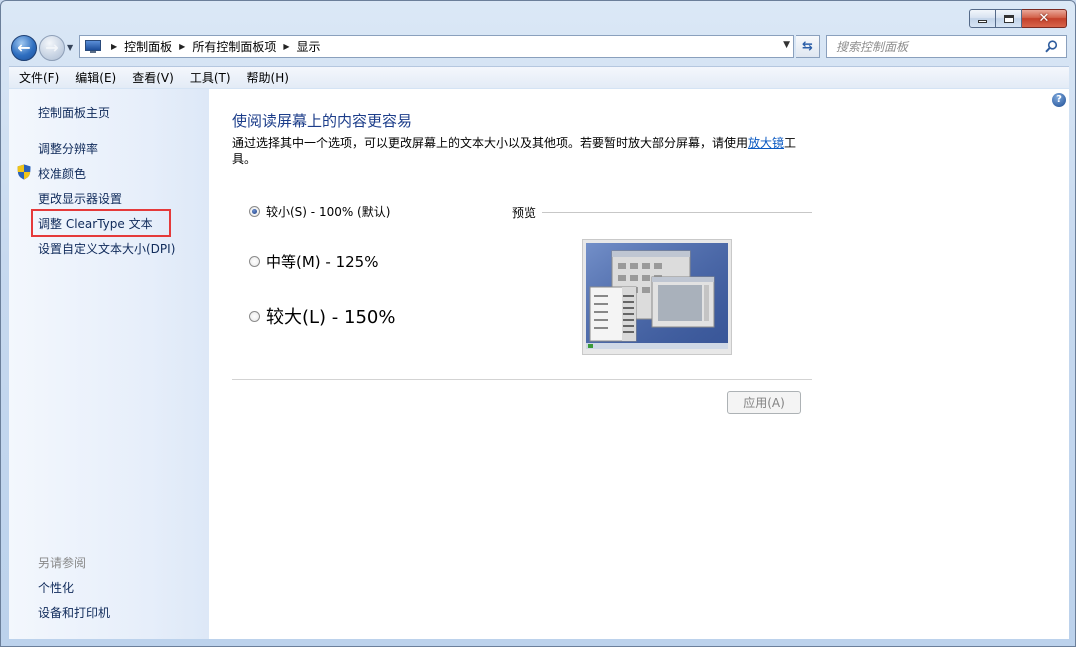 This screenshot has height=647, width=1076. I want to click on menu-bar: 文件(F) 编辑(E) 查看(V) 工具(T) 帮助(H), so click(539, 77).